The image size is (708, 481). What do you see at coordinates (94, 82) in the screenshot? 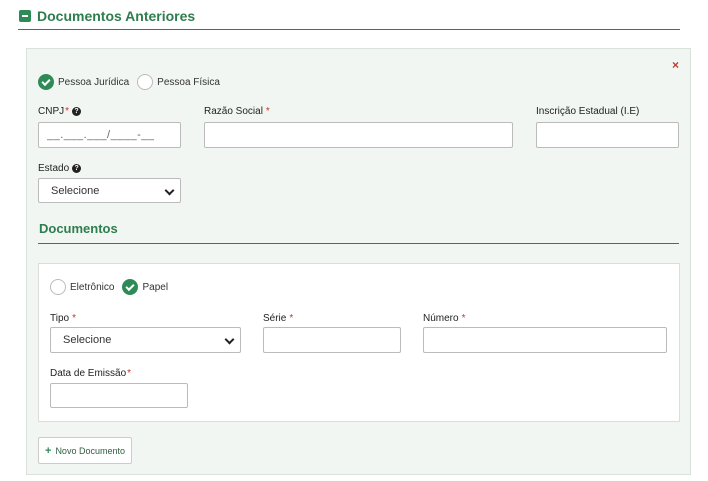
I see `radio-pessoa-juridica-label: Pessoa Jurídica` at bounding box center [94, 82].